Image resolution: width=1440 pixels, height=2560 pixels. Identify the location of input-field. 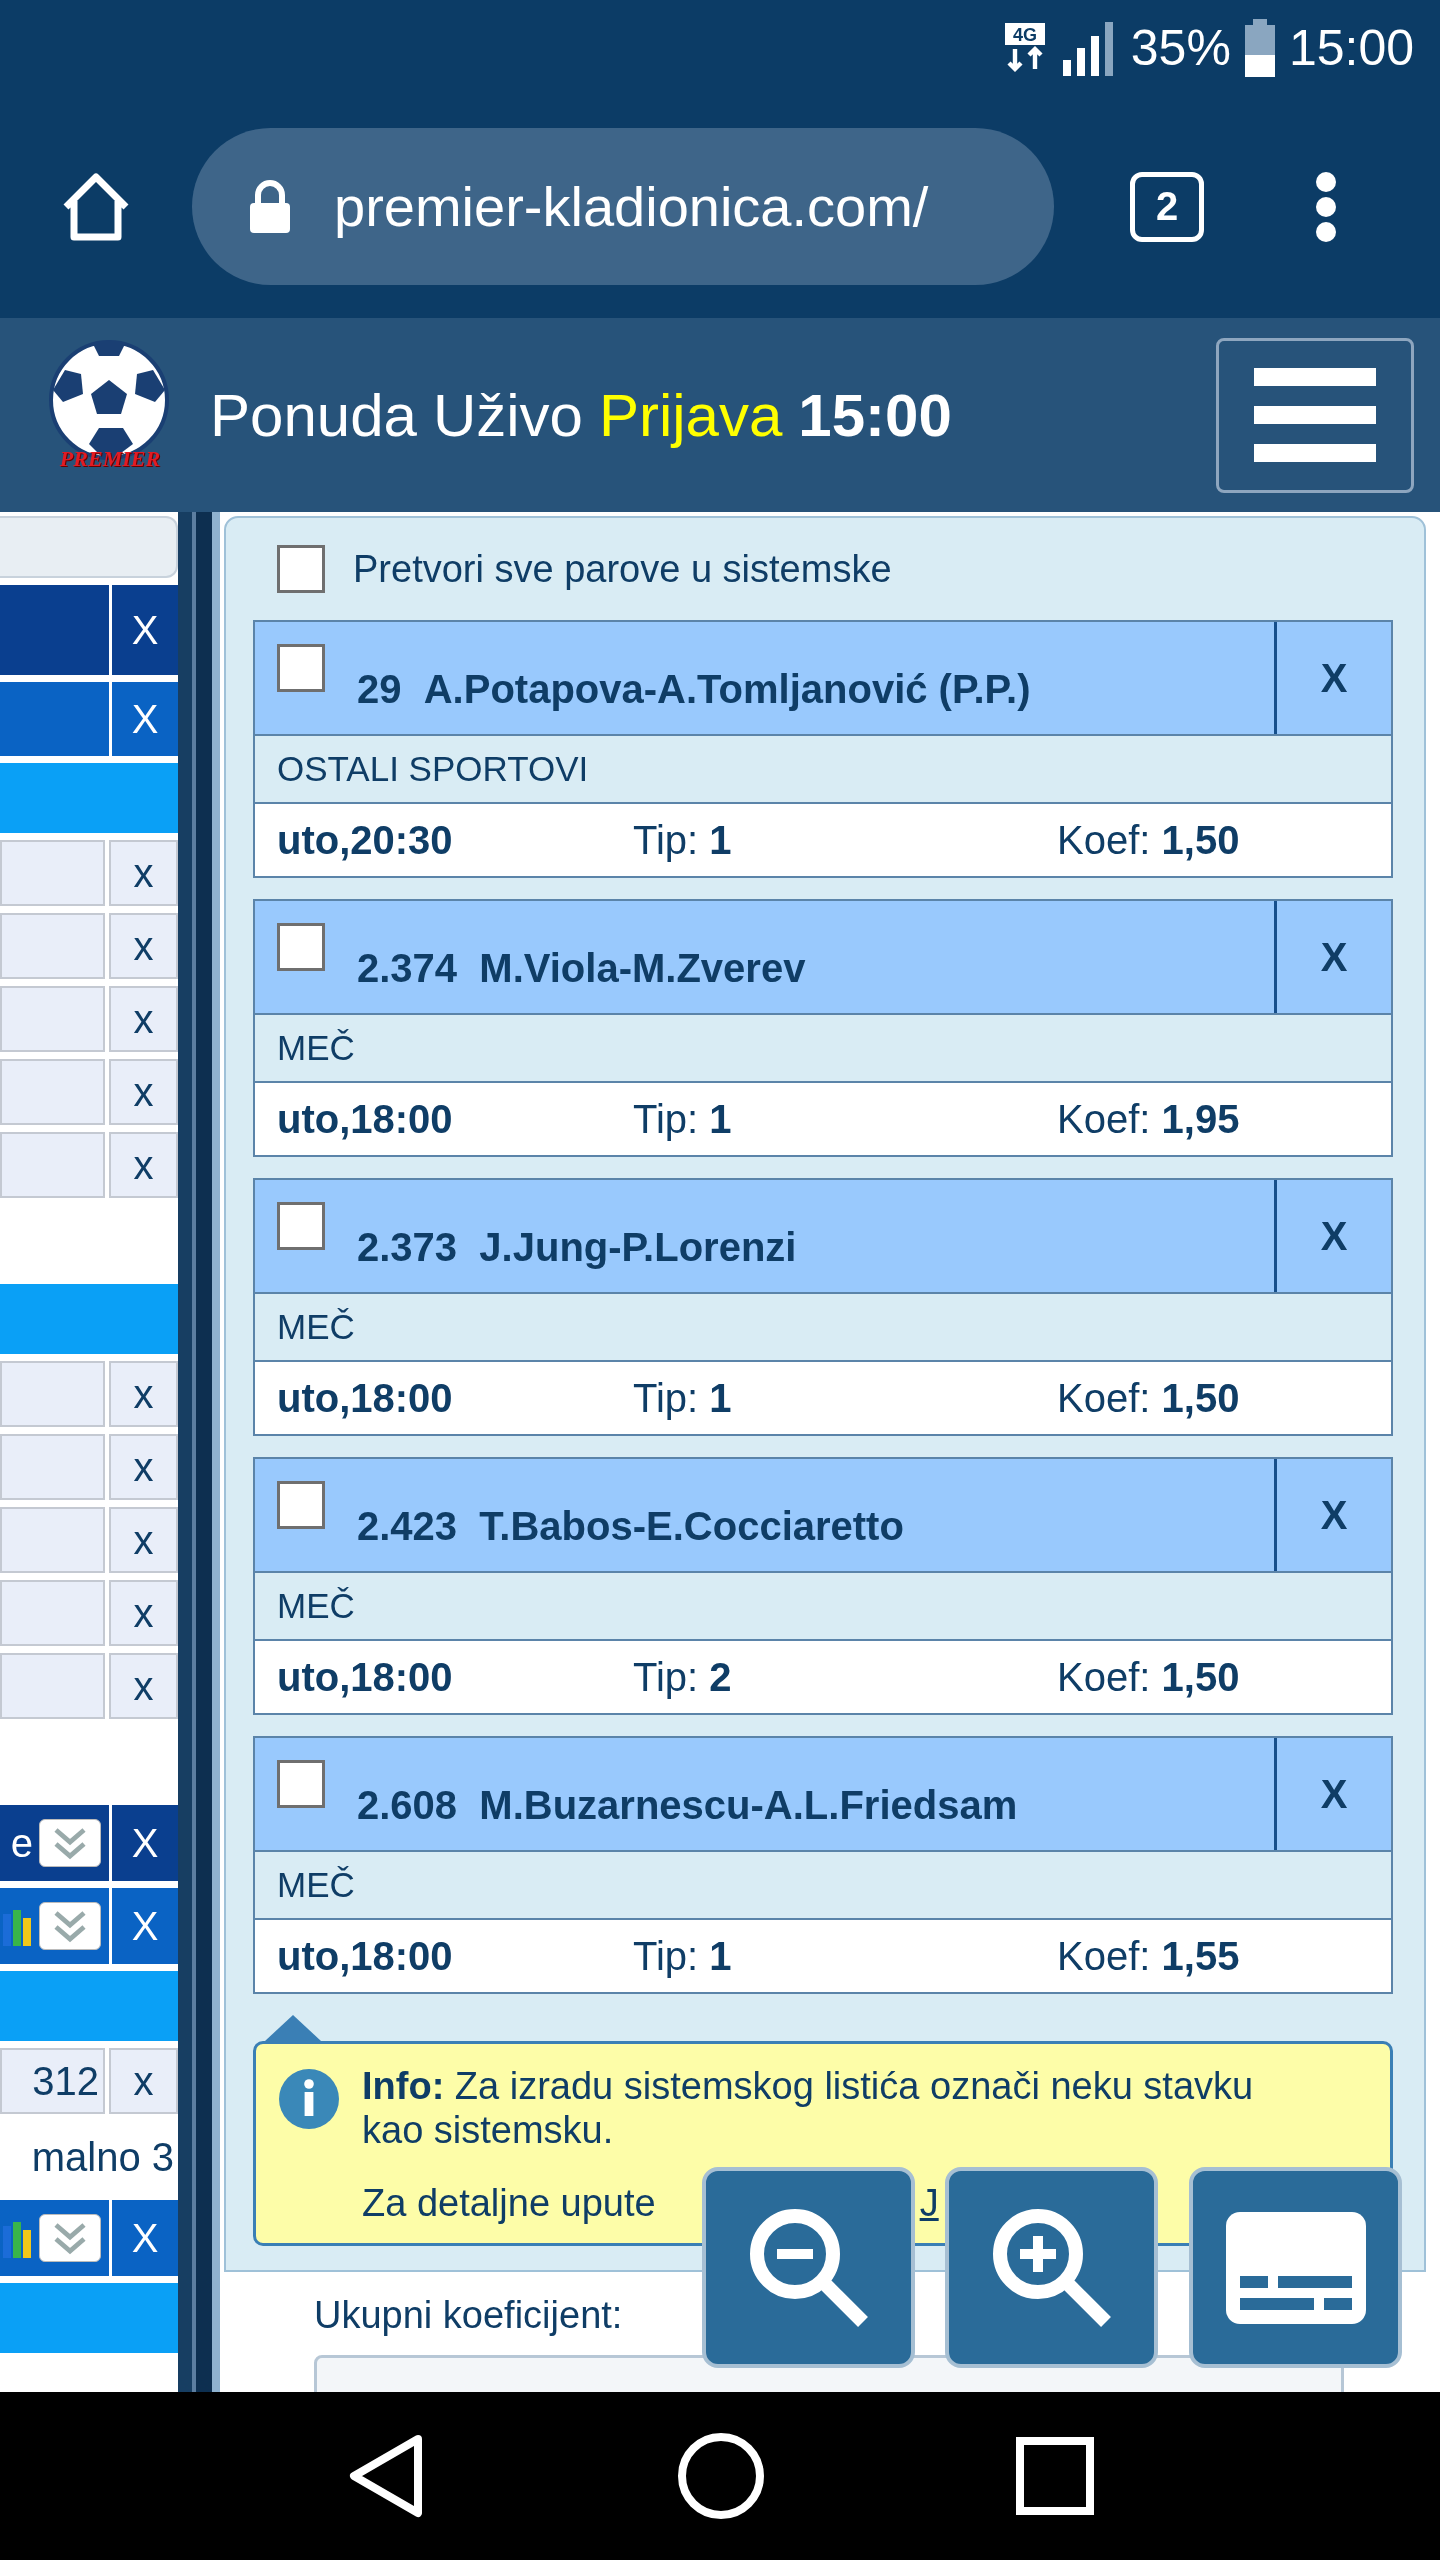
(89, 547).